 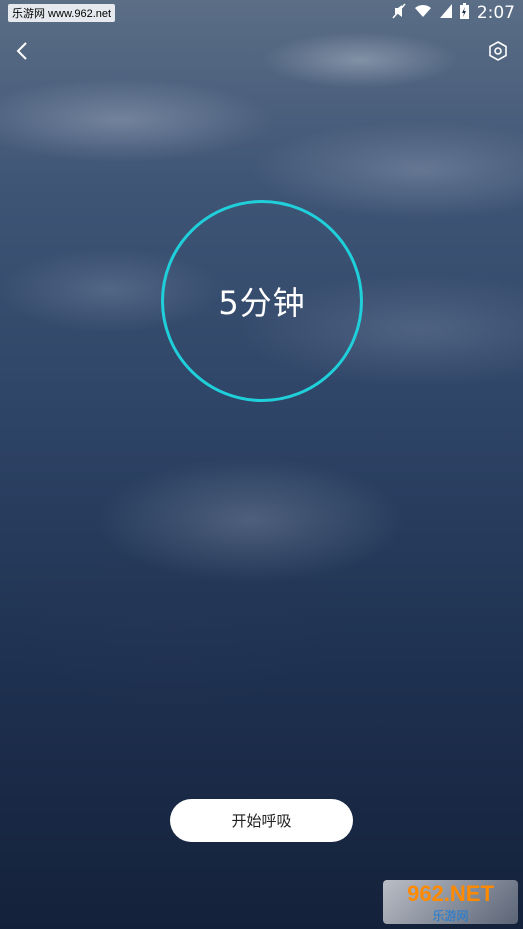 What do you see at coordinates (261, 13) in the screenshot?
I see `status-bar: 乐游网 www.962.net 2:07` at bounding box center [261, 13].